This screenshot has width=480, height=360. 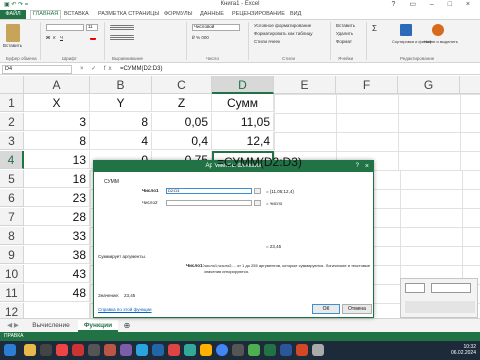 What do you see at coordinates (209, 191) in the screenshot?
I see `arg1-input: D2:D3` at bounding box center [209, 191].